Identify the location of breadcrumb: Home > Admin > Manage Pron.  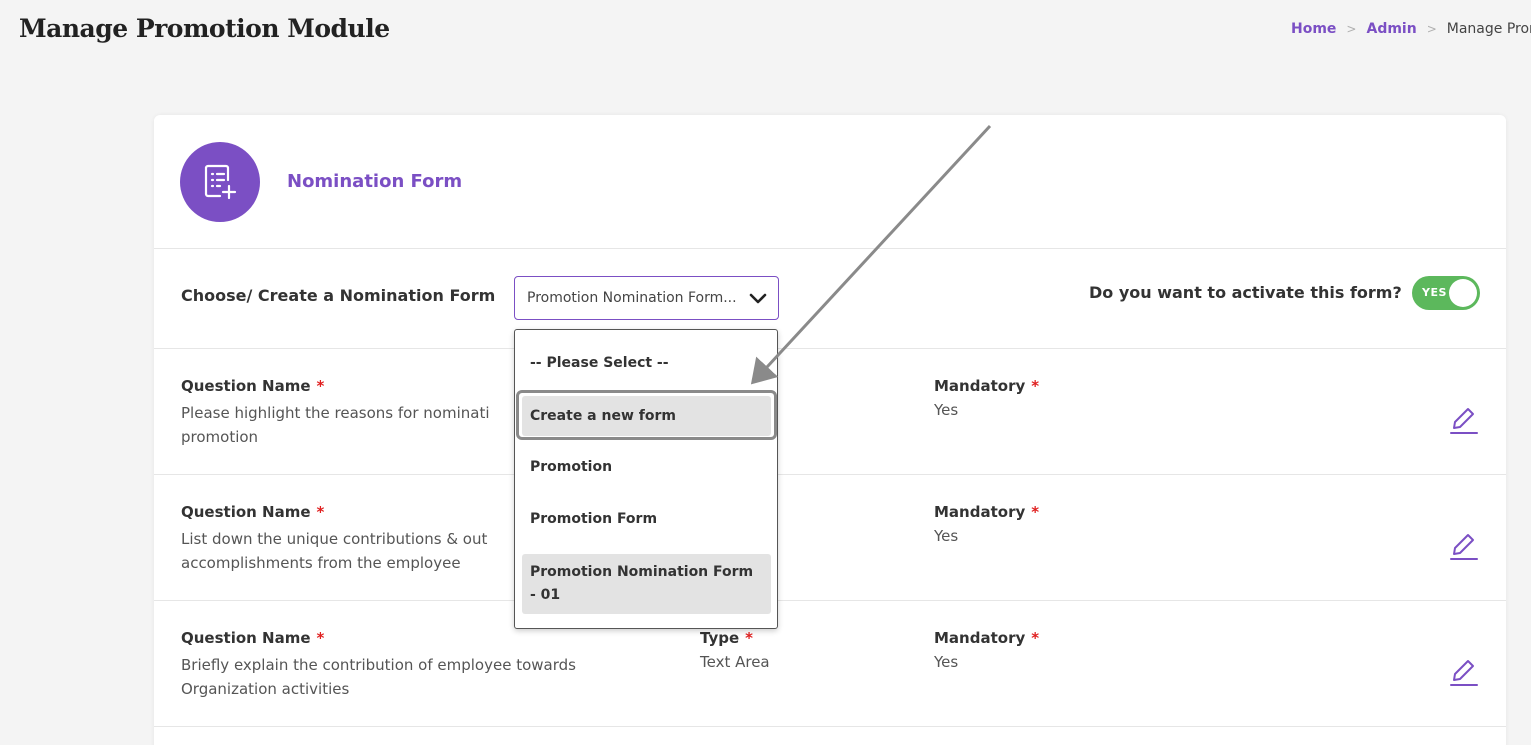
(1411, 29).